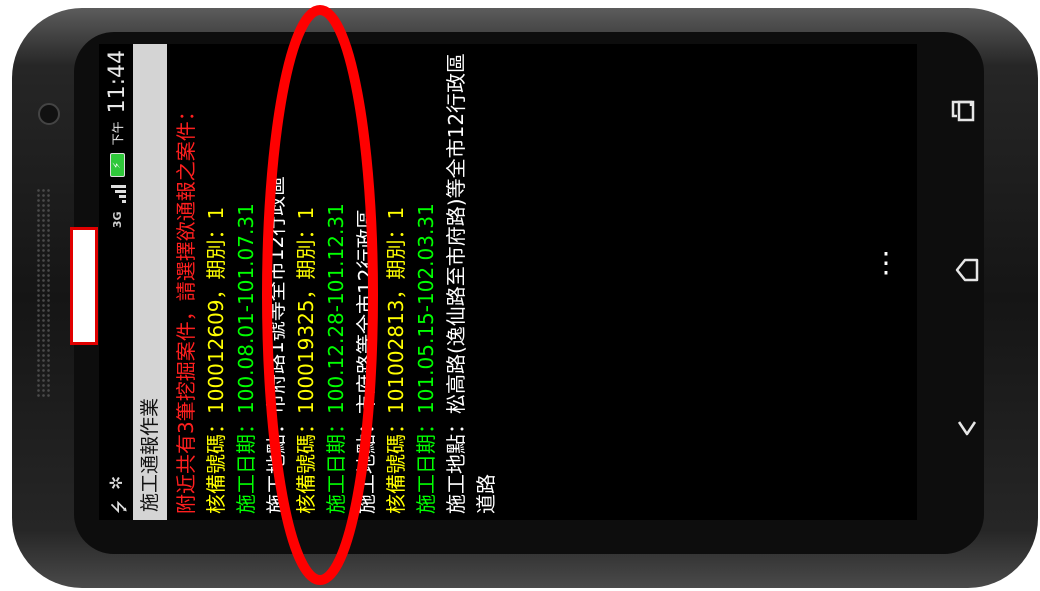 The height and width of the screenshot is (591, 1040). Describe the element at coordinates (320, 295) in the screenshot. I see `annotation-ellipse` at that location.